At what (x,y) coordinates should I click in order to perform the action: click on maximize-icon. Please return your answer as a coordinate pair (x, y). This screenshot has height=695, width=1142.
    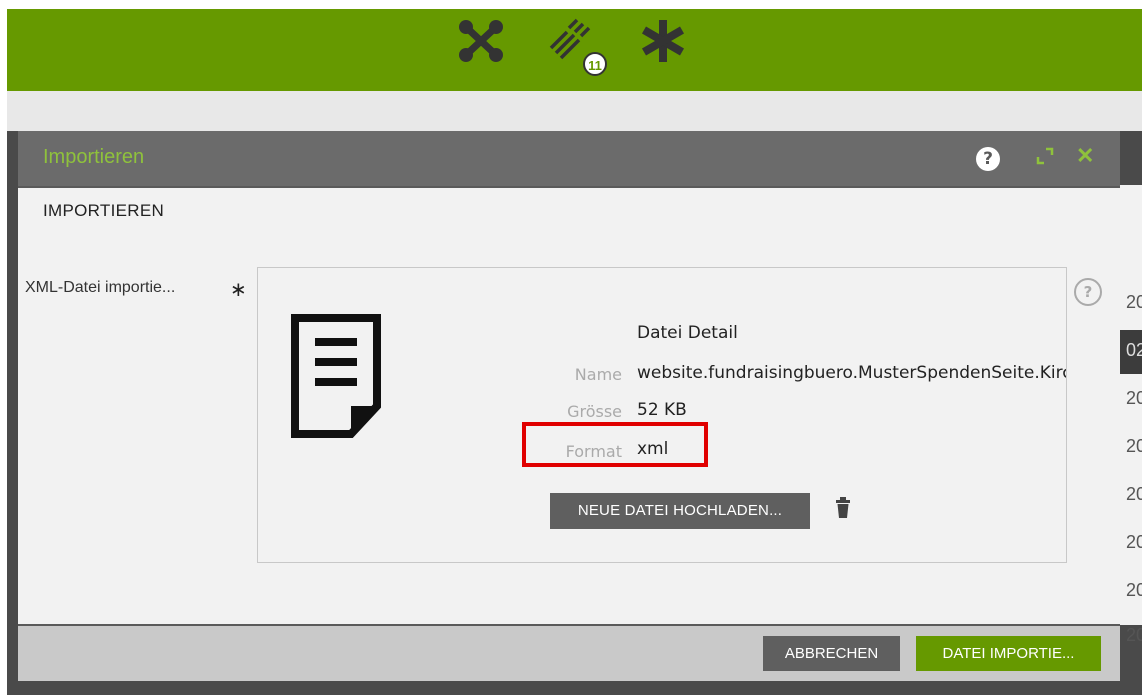
    Looking at the image, I should click on (1045, 156).